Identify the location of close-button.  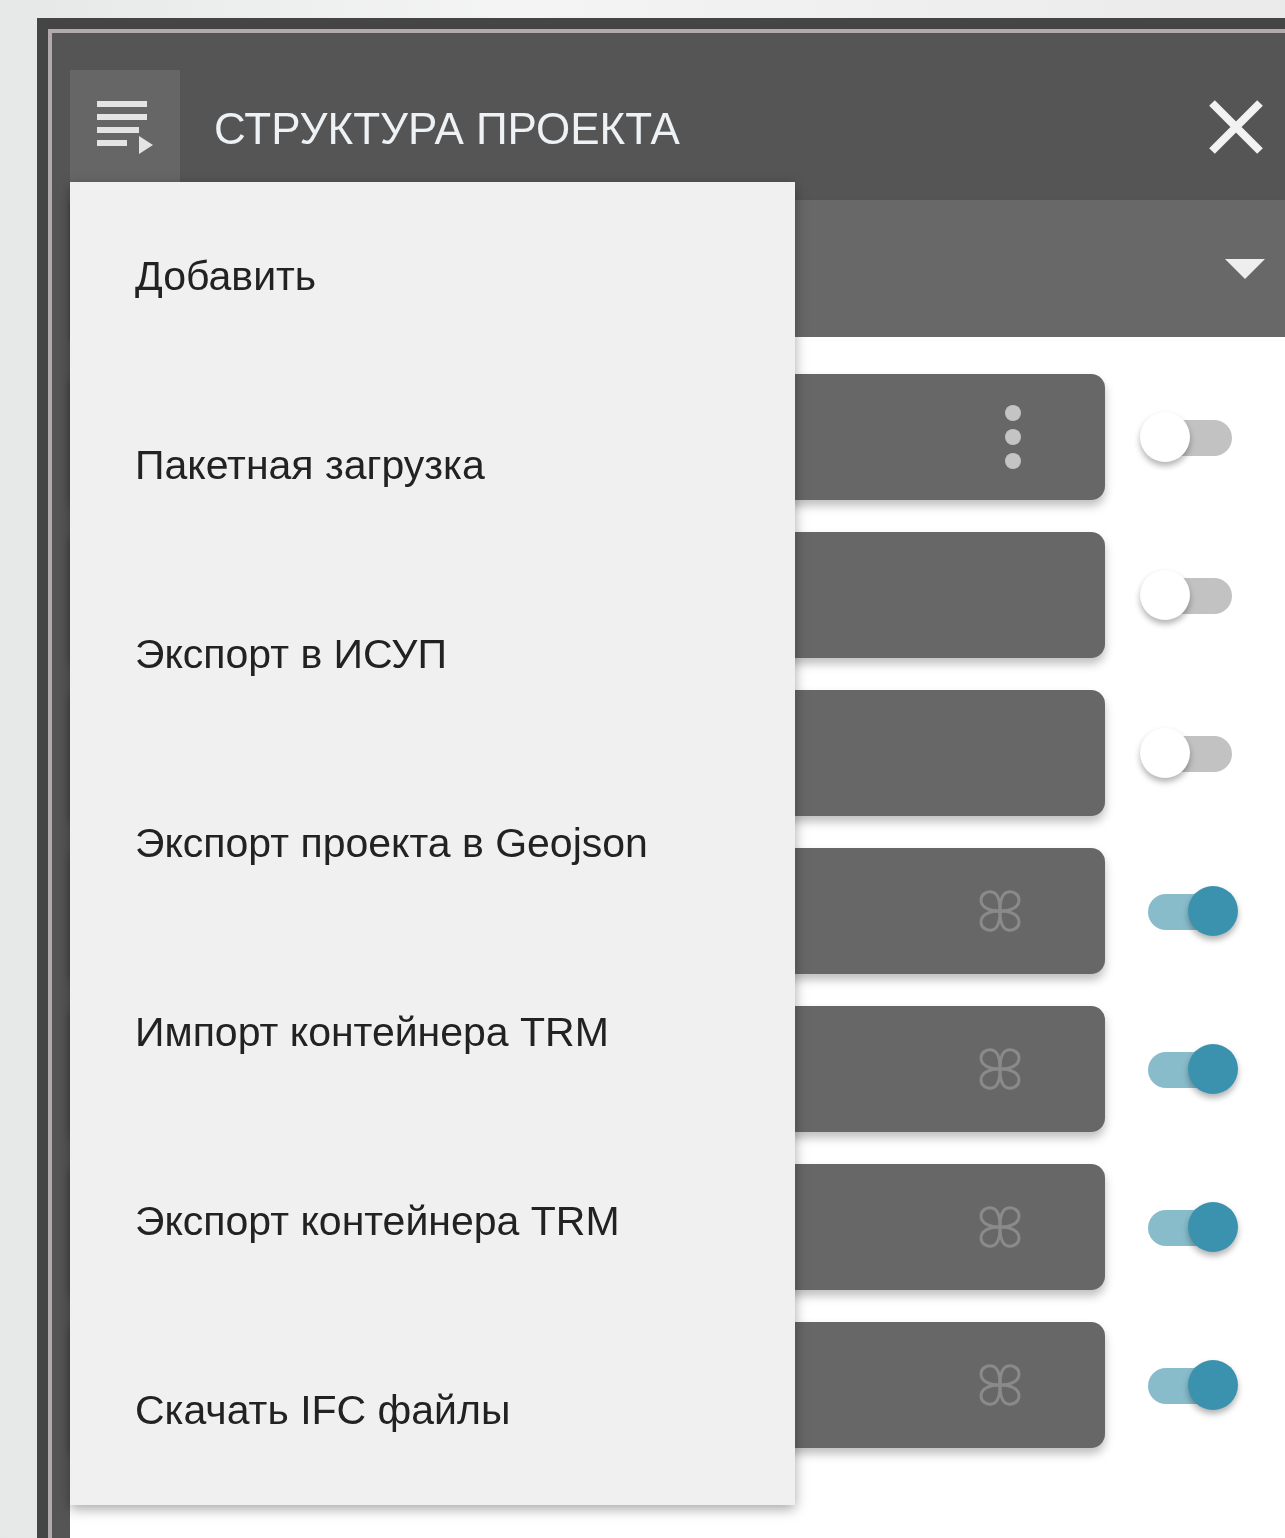
(1236, 127).